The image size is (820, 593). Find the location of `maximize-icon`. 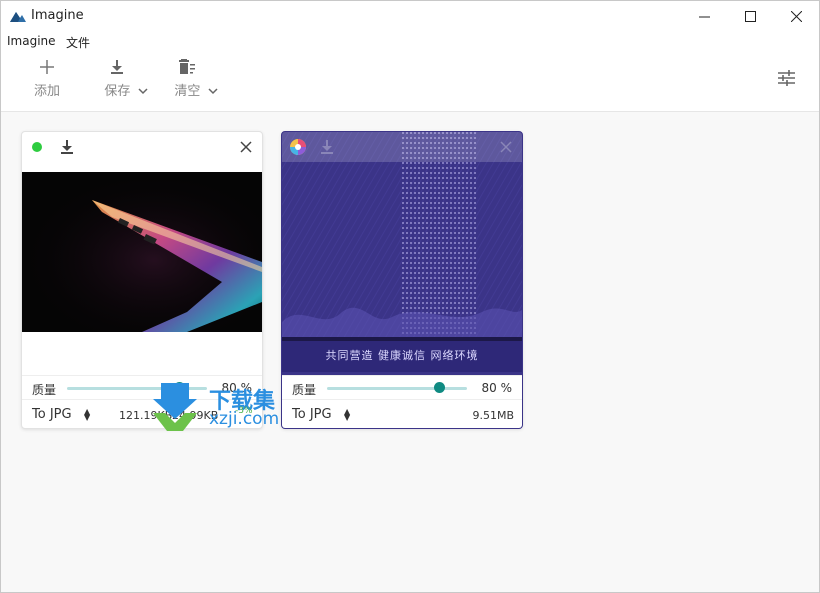

maximize-icon is located at coordinates (750, 16).